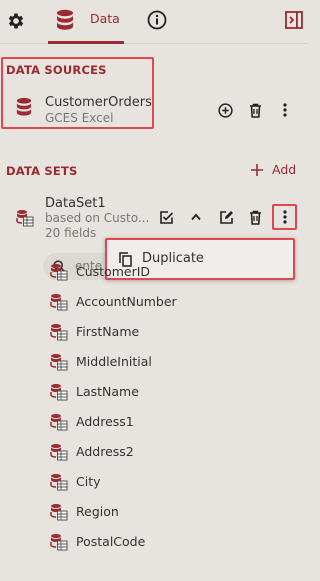 This screenshot has width=320, height=581. Describe the element at coordinates (154, 392) in the screenshot. I see `field-list-item: LastName` at that location.